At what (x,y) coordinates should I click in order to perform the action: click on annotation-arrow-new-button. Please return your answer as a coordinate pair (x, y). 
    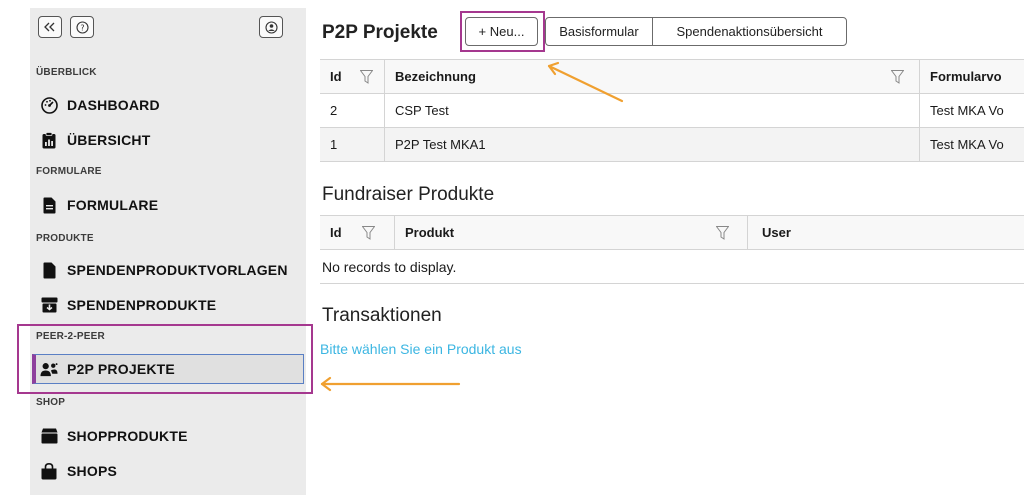
    Looking at the image, I should click on (585, 82).